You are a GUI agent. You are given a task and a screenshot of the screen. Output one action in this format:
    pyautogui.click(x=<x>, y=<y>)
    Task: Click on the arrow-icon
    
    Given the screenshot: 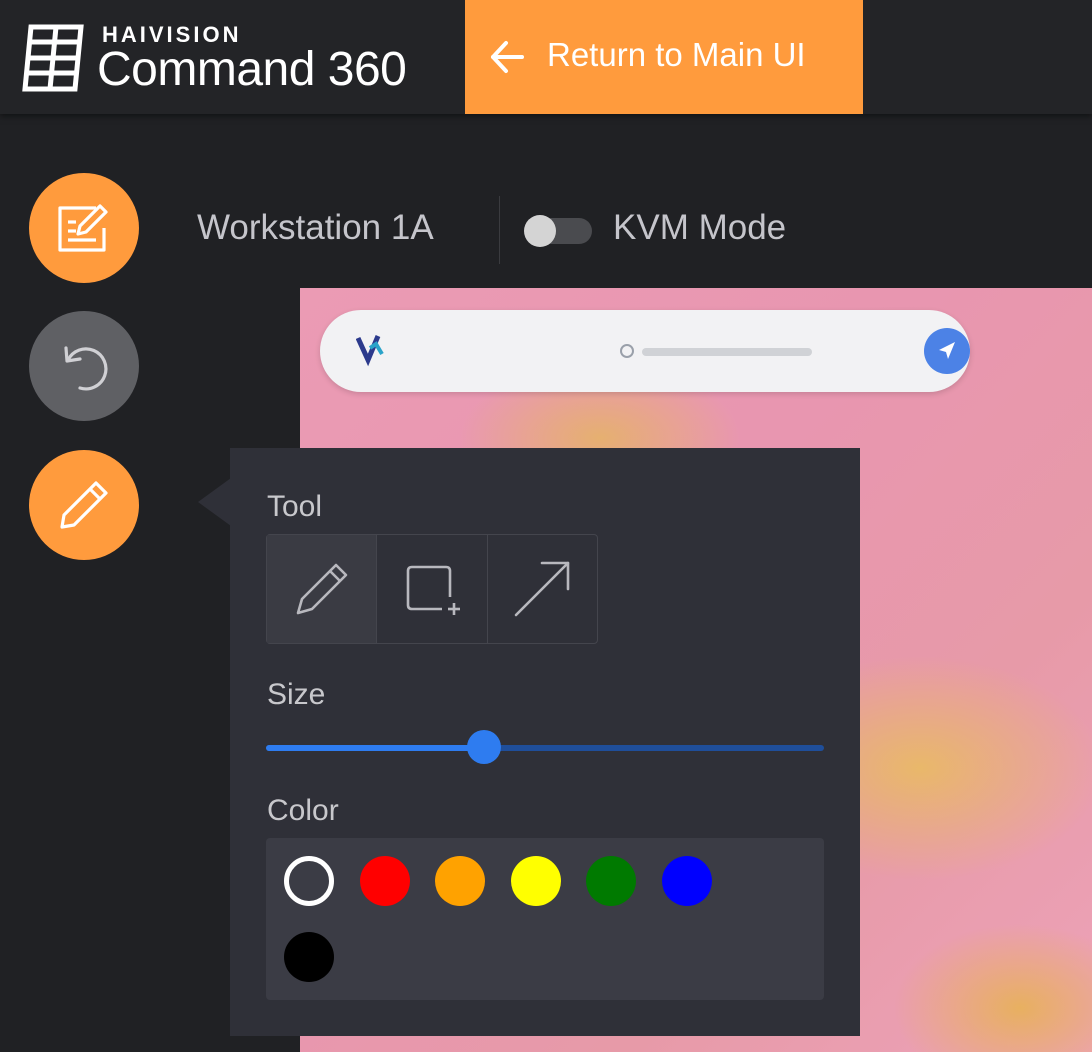 What is the action you would take?
    pyautogui.click(x=542, y=589)
    